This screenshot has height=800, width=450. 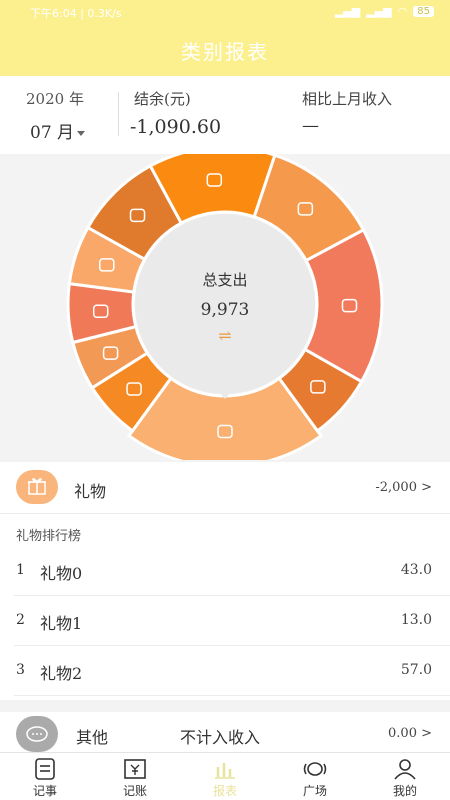 I want to click on selected-category-row: 礼物 -2,000 >, so click(x=225, y=488).